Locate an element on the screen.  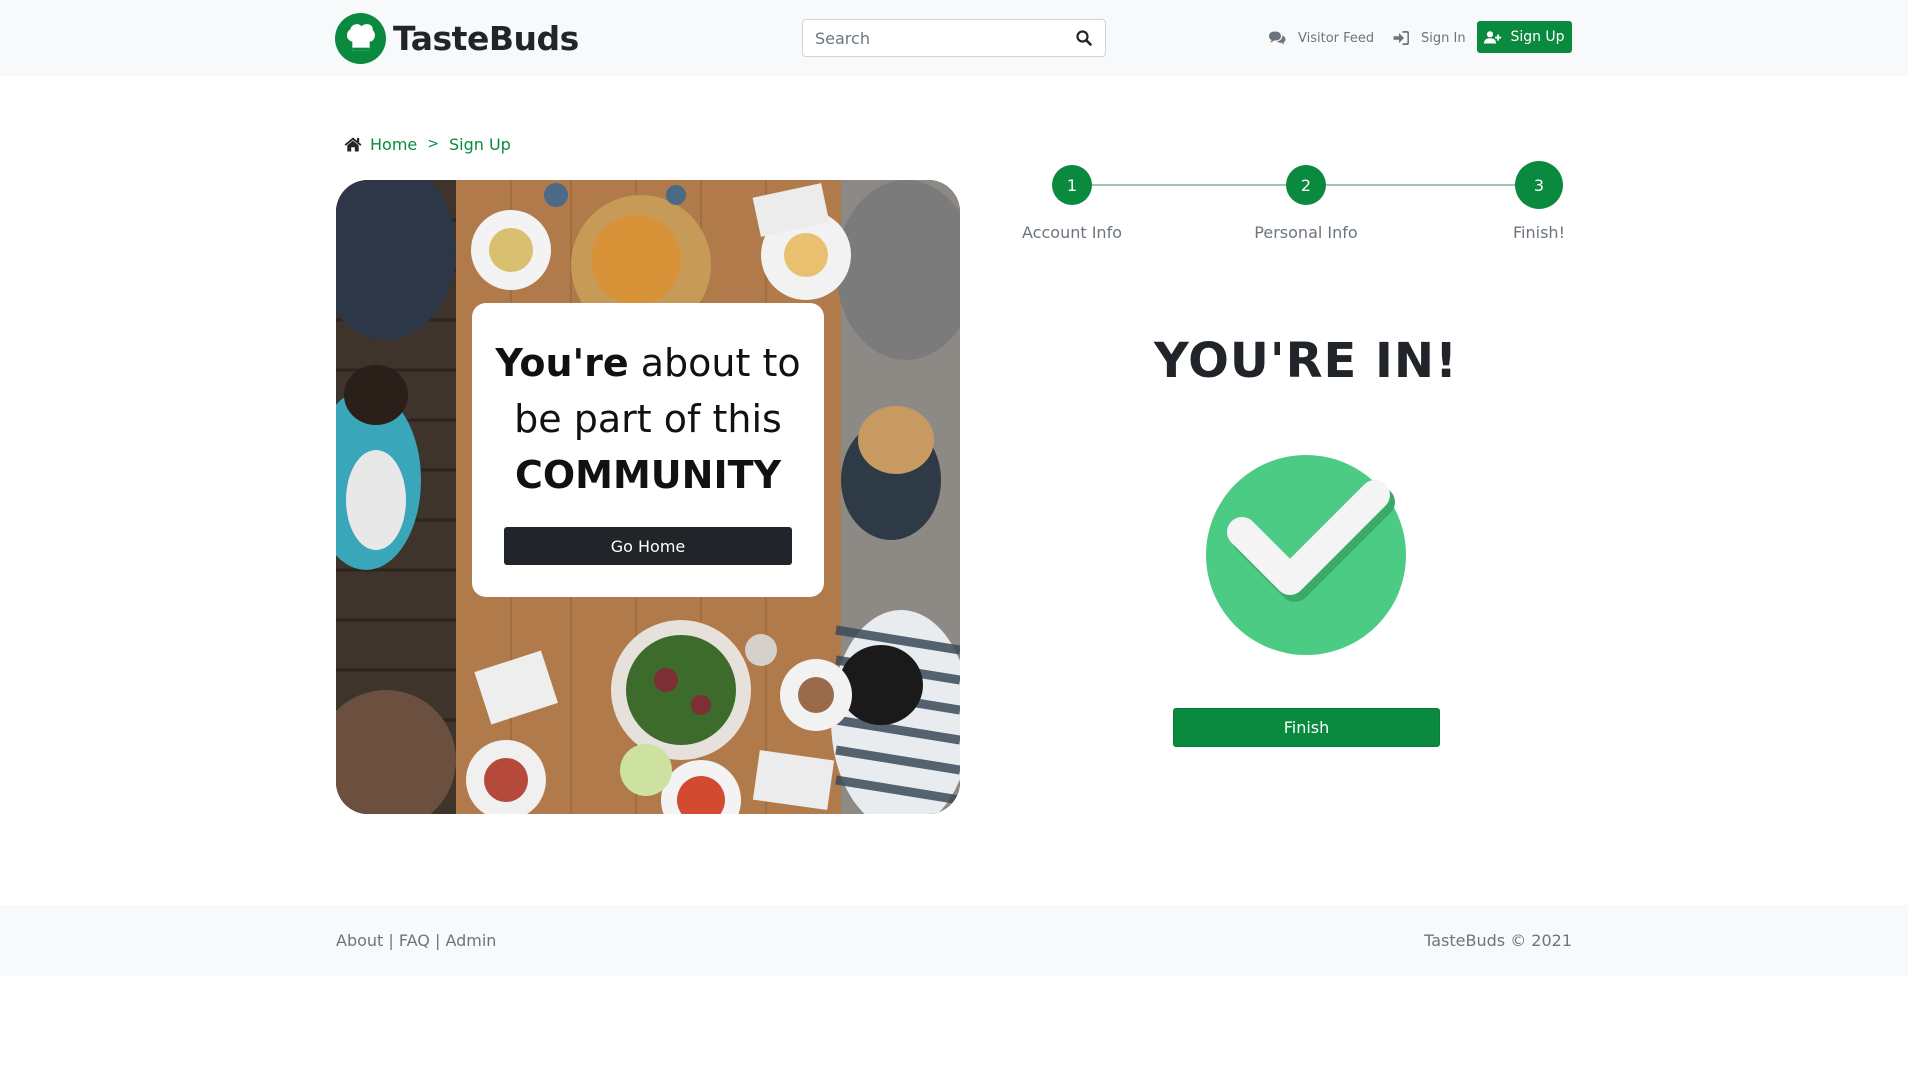
search-icon is located at coordinates (1084, 38).